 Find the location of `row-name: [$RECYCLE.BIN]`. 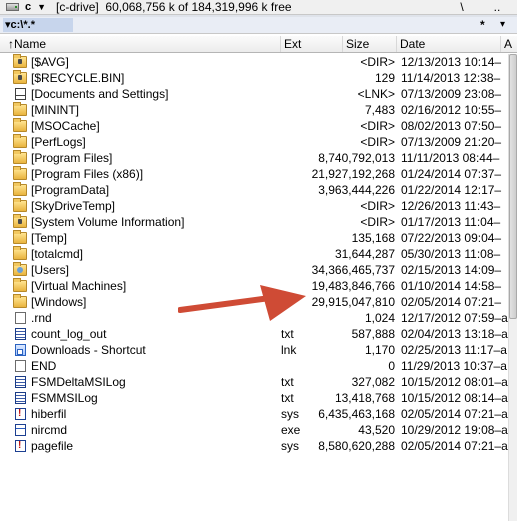

row-name: [$RECYCLE.BIN] is located at coordinates (78, 78).